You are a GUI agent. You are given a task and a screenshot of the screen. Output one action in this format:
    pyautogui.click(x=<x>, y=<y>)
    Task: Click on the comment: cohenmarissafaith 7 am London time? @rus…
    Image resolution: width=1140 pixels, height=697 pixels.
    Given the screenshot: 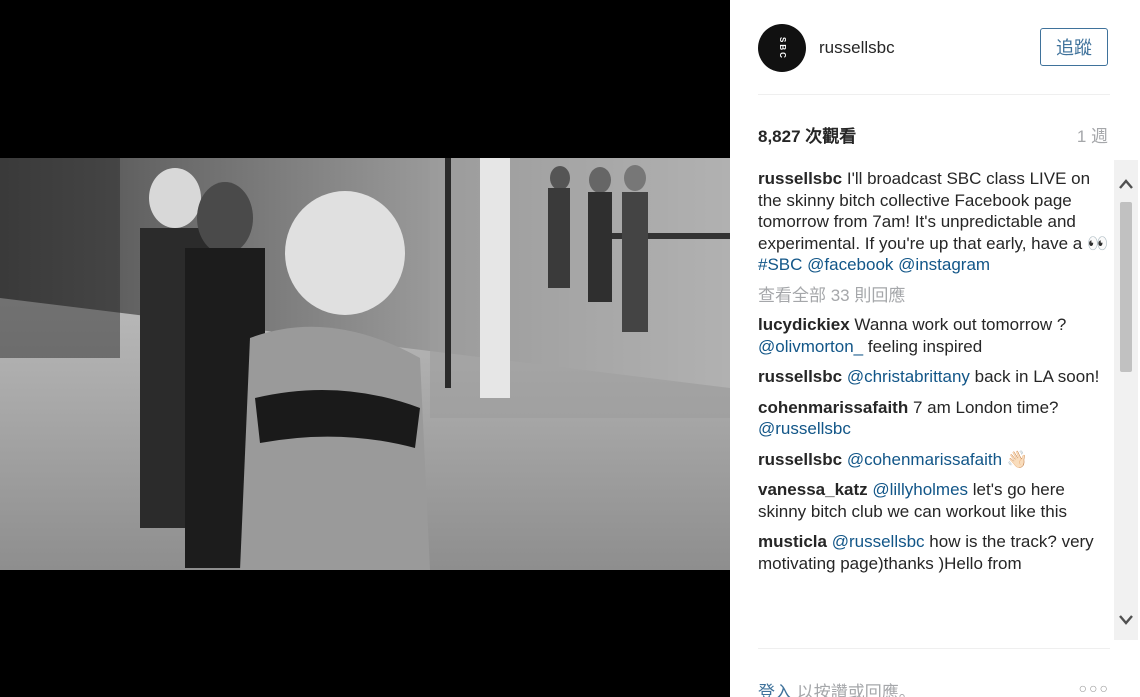 What is the action you would take?
    pyautogui.click(x=935, y=418)
    